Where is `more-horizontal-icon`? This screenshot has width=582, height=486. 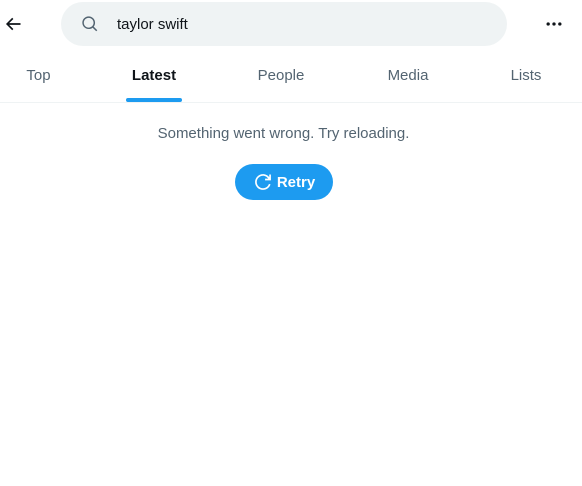
more-horizontal-icon is located at coordinates (554, 24).